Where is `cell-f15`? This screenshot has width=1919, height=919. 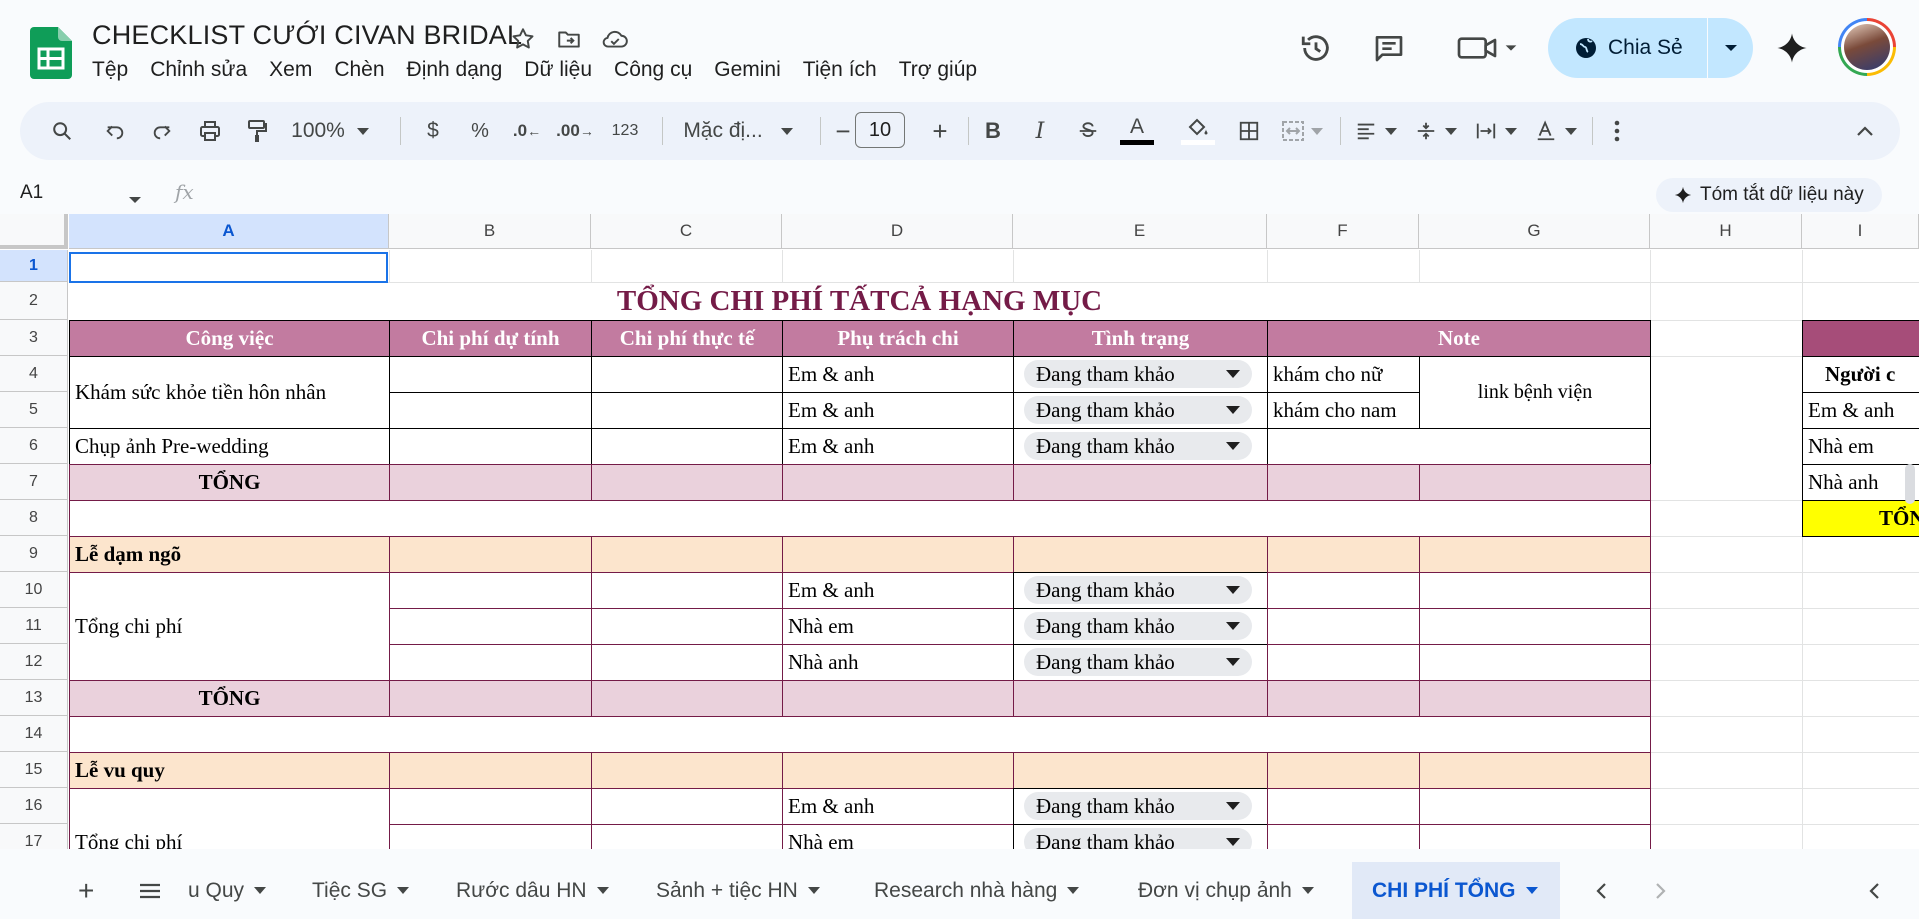 cell-f15 is located at coordinates (1343, 770).